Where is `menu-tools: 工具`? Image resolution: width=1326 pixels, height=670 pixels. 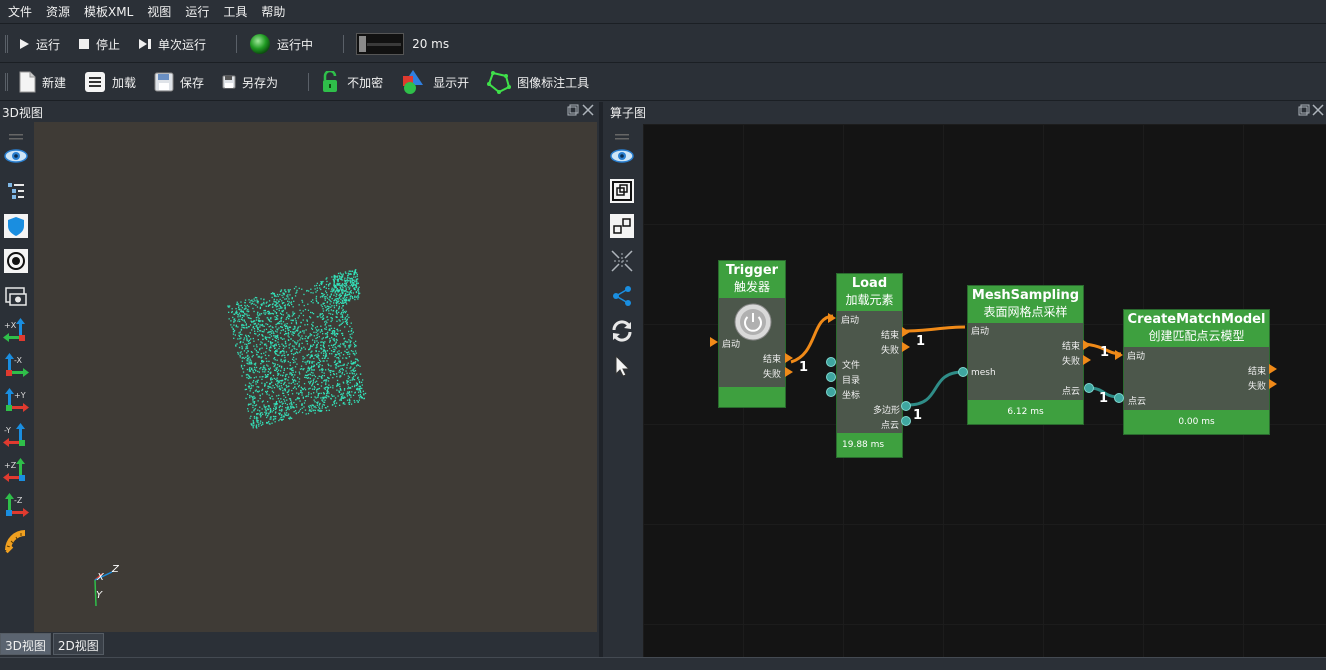 menu-tools: 工具 is located at coordinates (234, 11).